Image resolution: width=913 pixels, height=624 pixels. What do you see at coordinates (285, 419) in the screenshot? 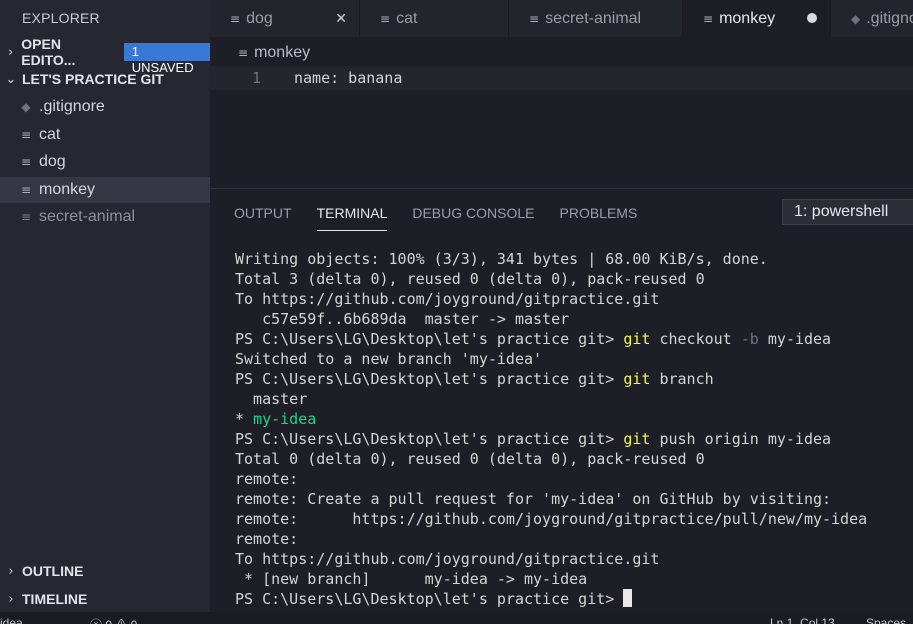
I see `current-branch: my-idea` at bounding box center [285, 419].